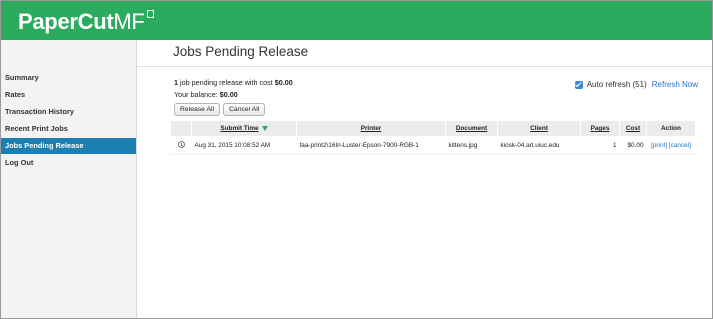 The height and width of the screenshot is (319, 713). What do you see at coordinates (129, 21) in the screenshot?
I see `logo-text-light: MF` at bounding box center [129, 21].